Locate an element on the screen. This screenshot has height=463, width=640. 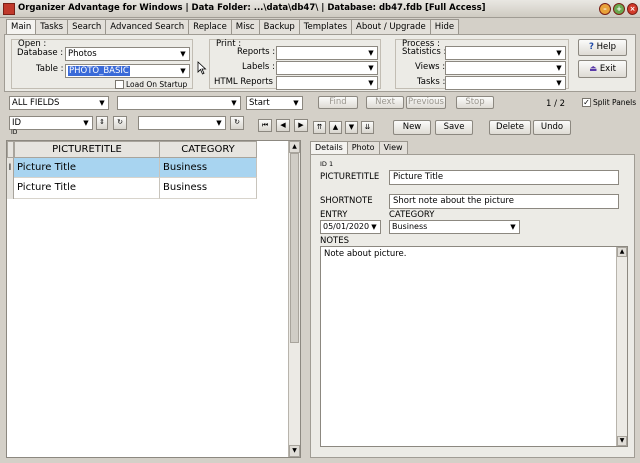
exit-button: ⏏ Exit is located at coordinates (602, 69).